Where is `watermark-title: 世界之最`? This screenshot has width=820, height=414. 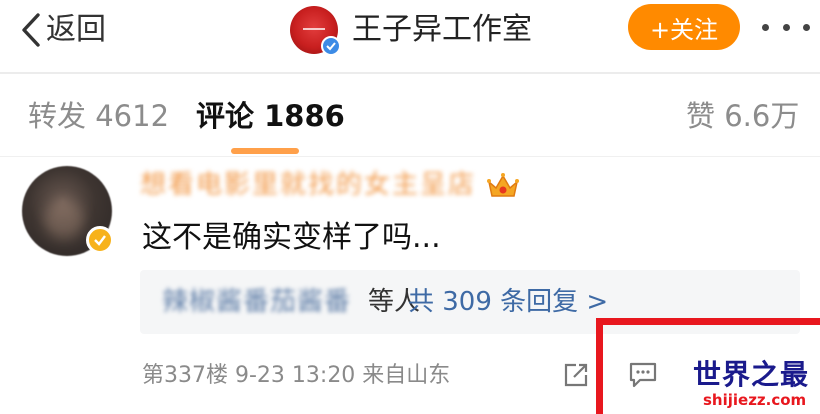 watermark-title: 世界之最 is located at coordinates (751, 374).